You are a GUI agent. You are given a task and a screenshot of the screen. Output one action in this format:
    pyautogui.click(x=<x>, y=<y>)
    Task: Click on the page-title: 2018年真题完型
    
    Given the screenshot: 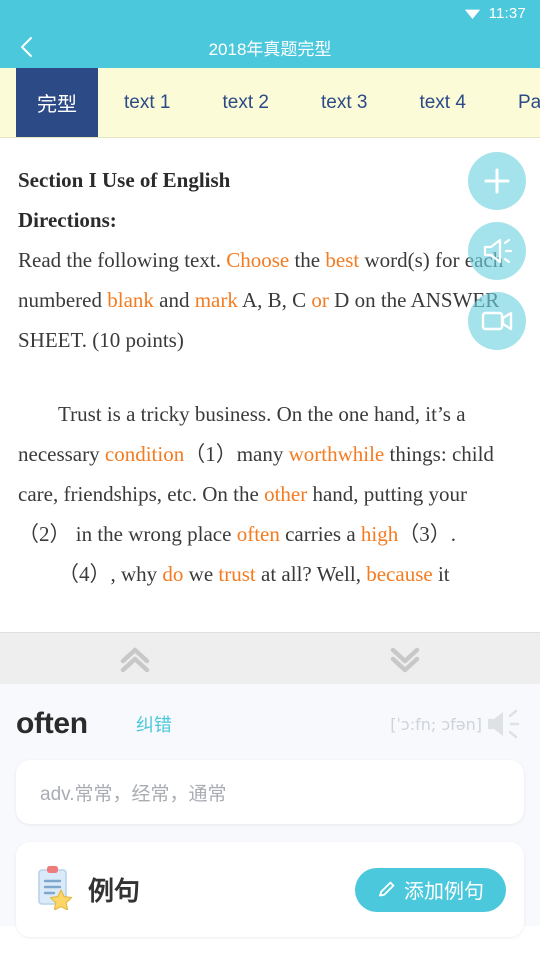 What is the action you would take?
    pyautogui.click(x=270, y=49)
    